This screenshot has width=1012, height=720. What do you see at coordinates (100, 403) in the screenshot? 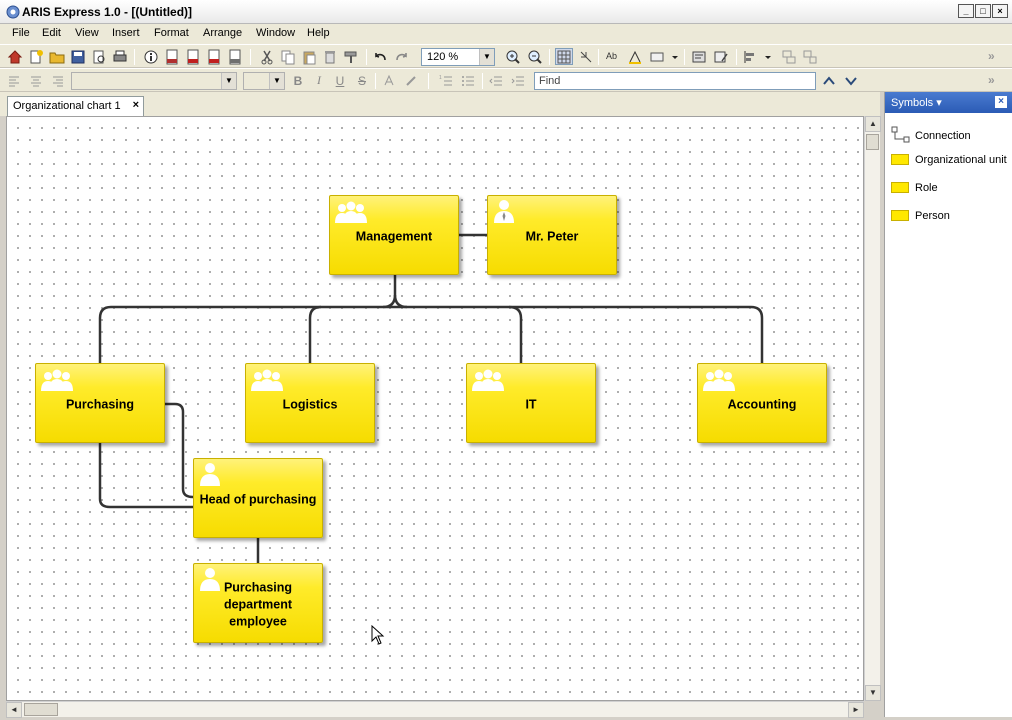
I see `org-unit-purchasing: Purchasing` at bounding box center [100, 403].